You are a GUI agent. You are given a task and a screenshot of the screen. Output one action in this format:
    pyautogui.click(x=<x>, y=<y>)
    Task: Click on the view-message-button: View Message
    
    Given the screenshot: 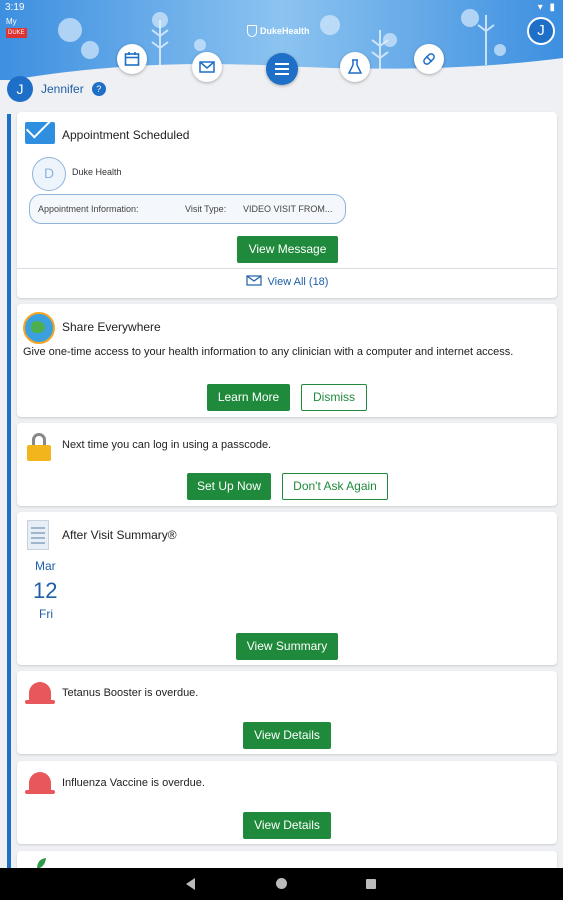 What is the action you would take?
    pyautogui.click(x=287, y=249)
    